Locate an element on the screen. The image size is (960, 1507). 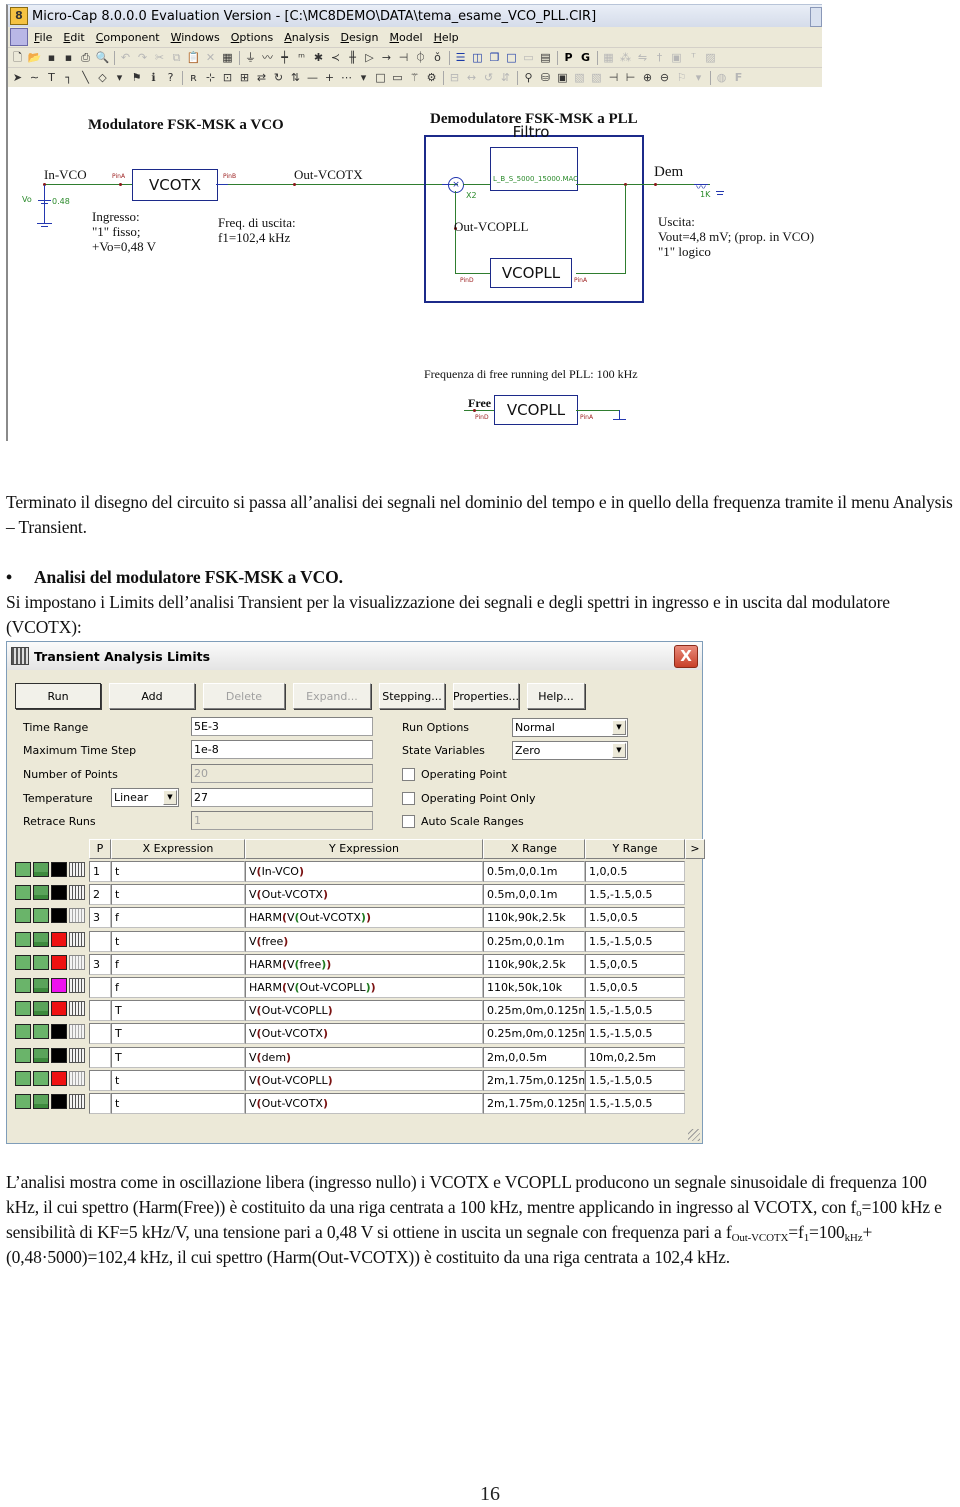
cell-p: 1 is located at coordinates (100, 871).